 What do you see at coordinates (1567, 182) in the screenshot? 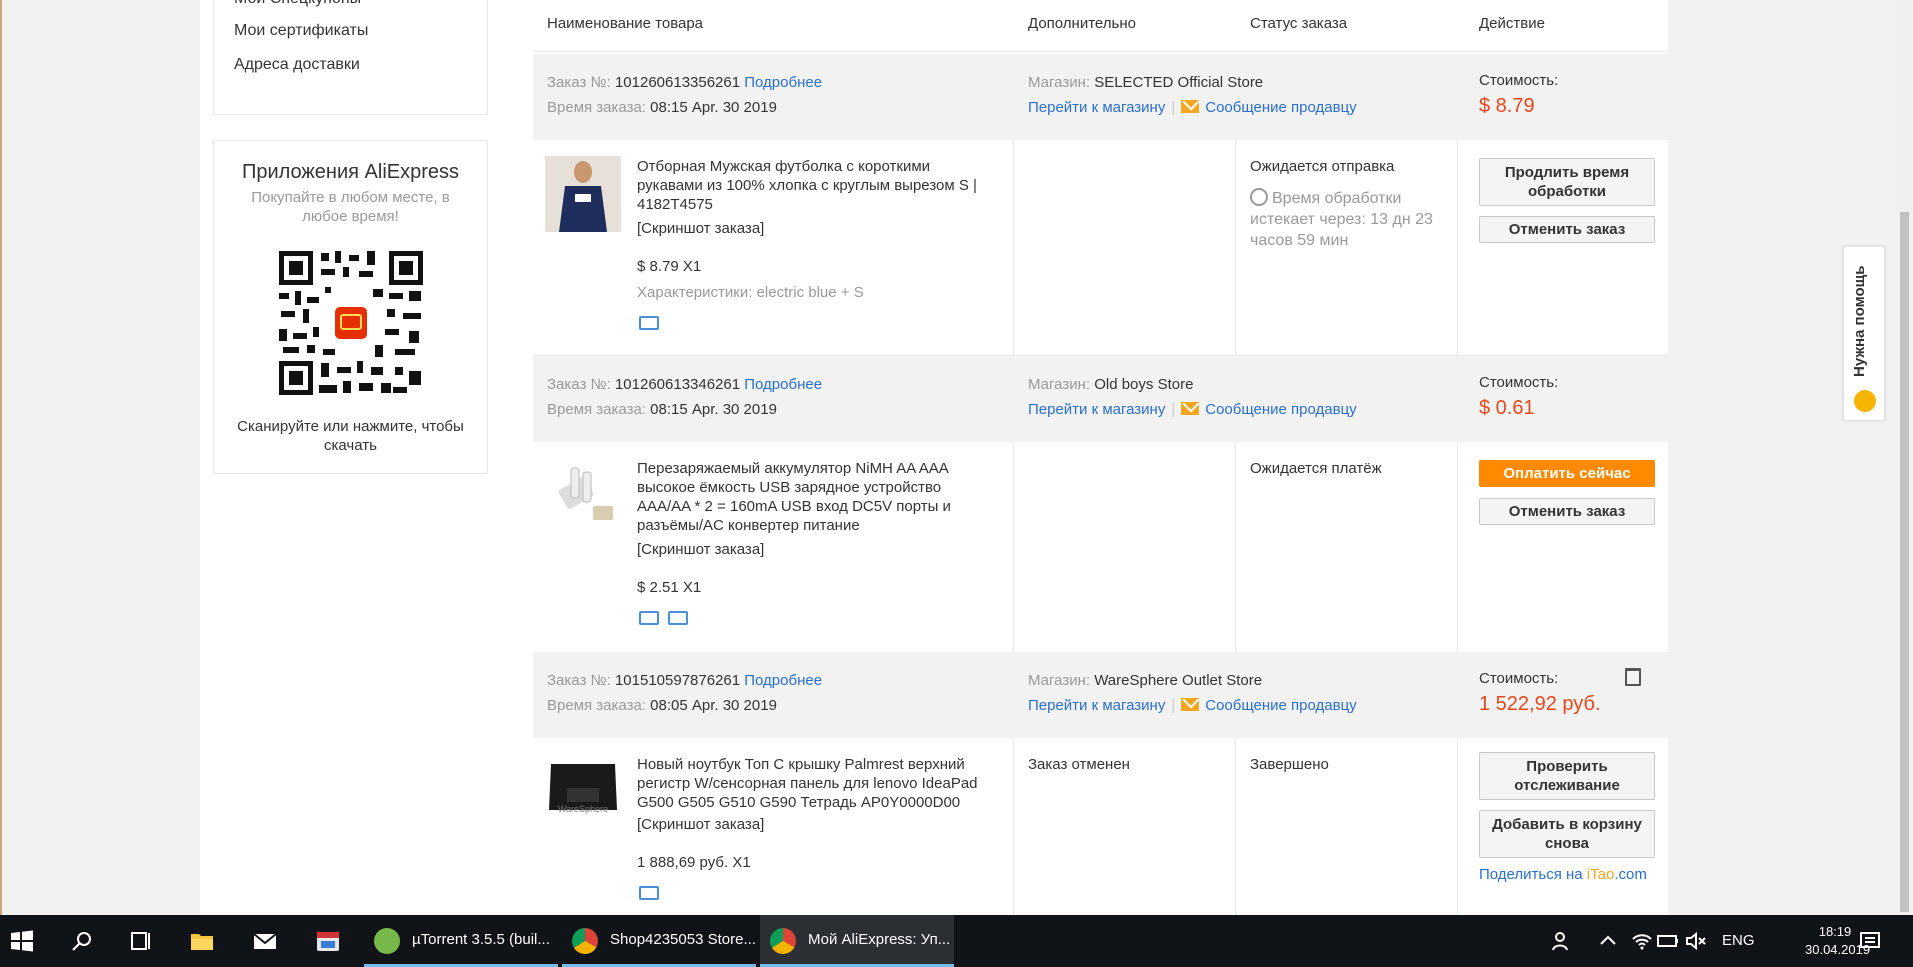
I see `extend-processing-button: Продлить время обработки` at bounding box center [1567, 182].